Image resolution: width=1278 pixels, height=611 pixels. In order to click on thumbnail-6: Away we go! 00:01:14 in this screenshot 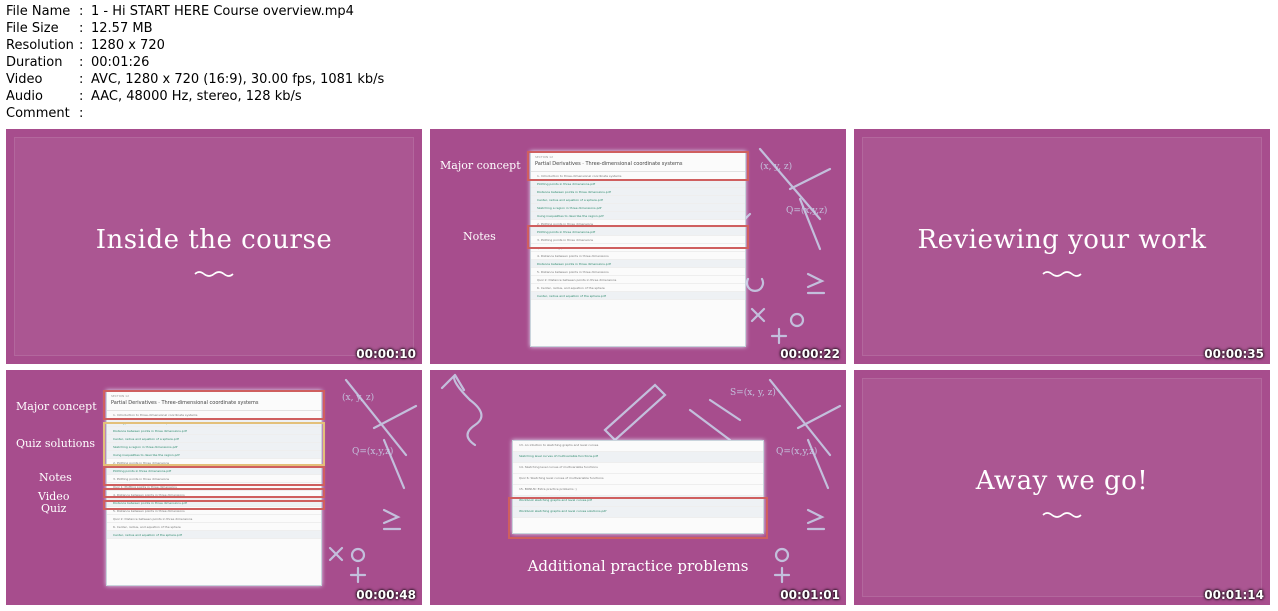, I will do `click(1062, 487)`.